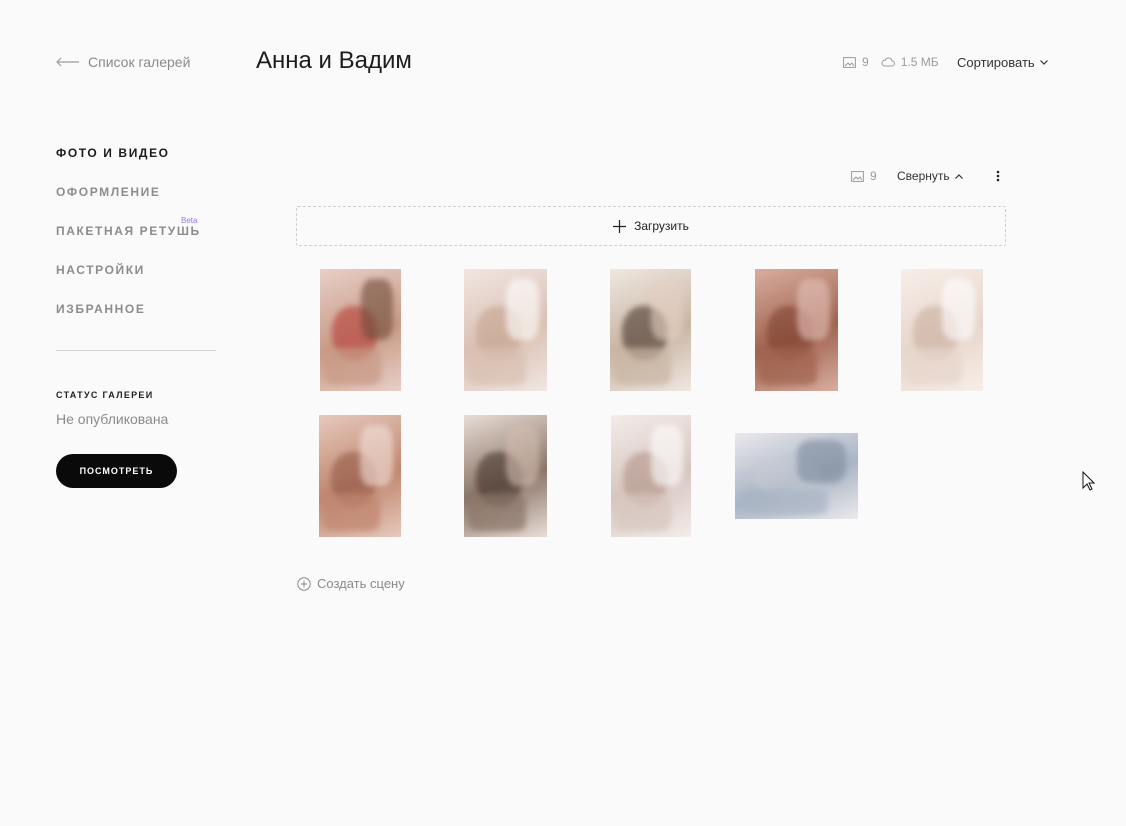 This screenshot has height=826, width=1126. Describe the element at coordinates (661, 226) in the screenshot. I see `upload-label: Загрузить` at that location.